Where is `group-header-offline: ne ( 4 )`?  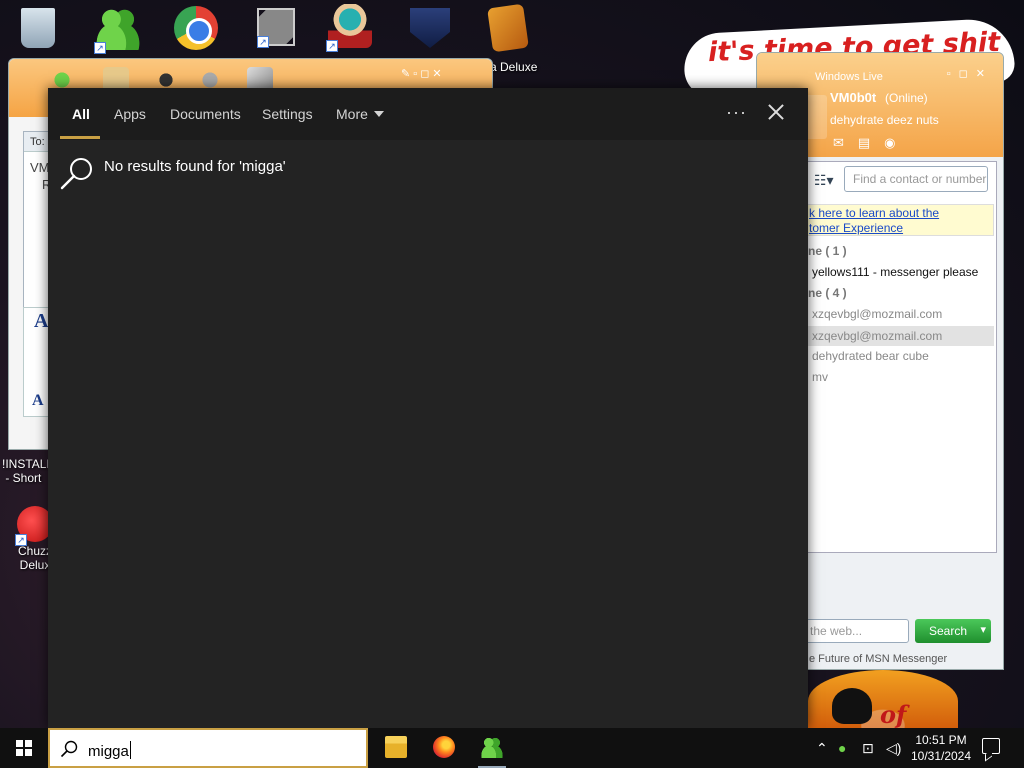
group-header-offline: ne ( 4 ) is located at coordinates (827, 293).